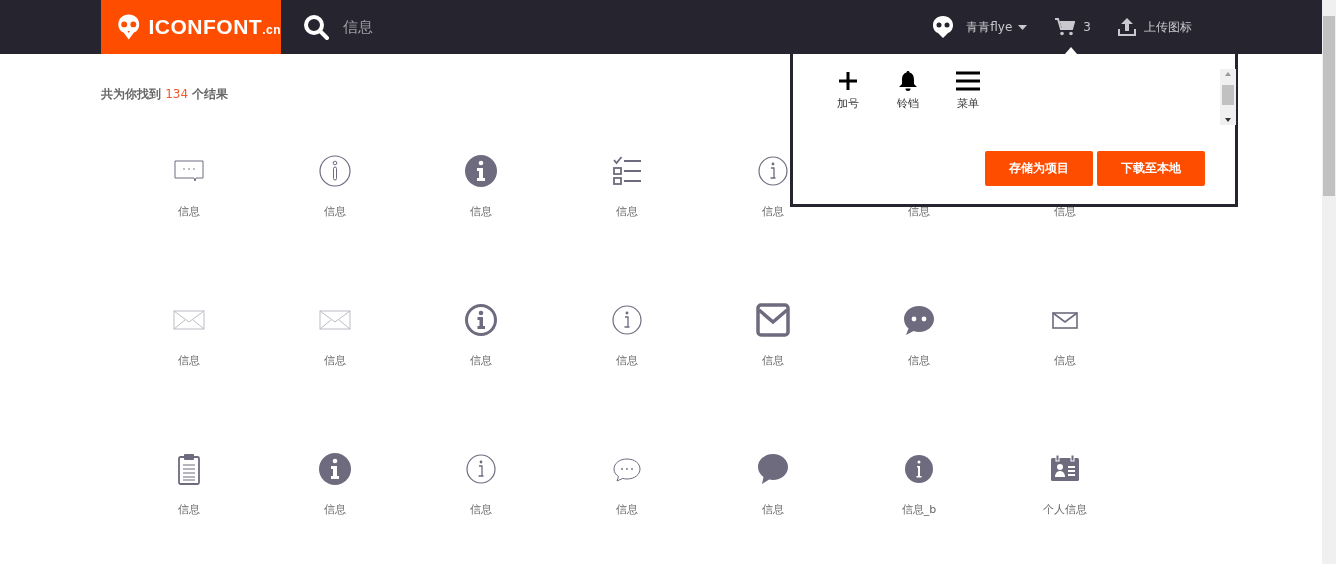  I want to click on plus-icon, so click(848, 81).